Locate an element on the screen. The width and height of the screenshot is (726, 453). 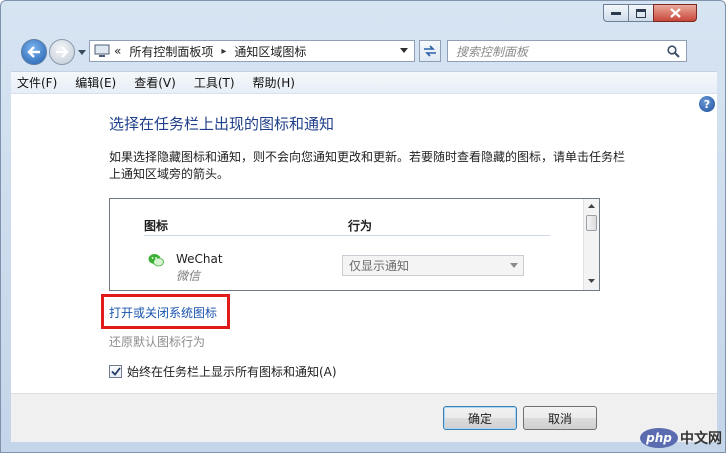
restore-defaults-link: 还原默认图标行为 is located at coordinates (157, 342).